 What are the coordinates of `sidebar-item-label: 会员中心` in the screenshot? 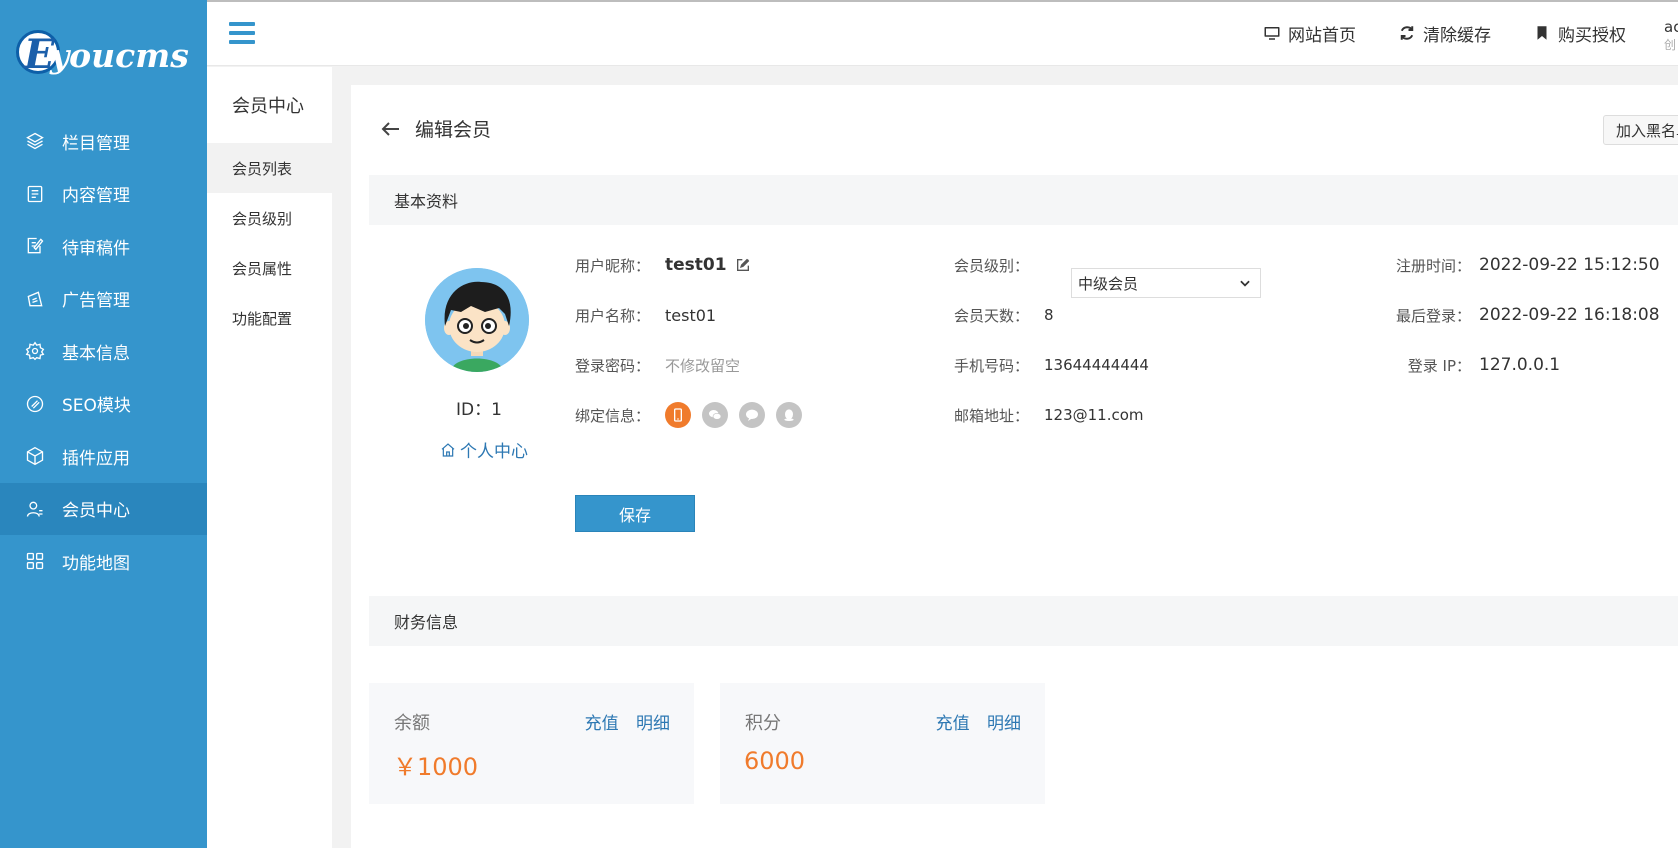 It's located at (96, 511).